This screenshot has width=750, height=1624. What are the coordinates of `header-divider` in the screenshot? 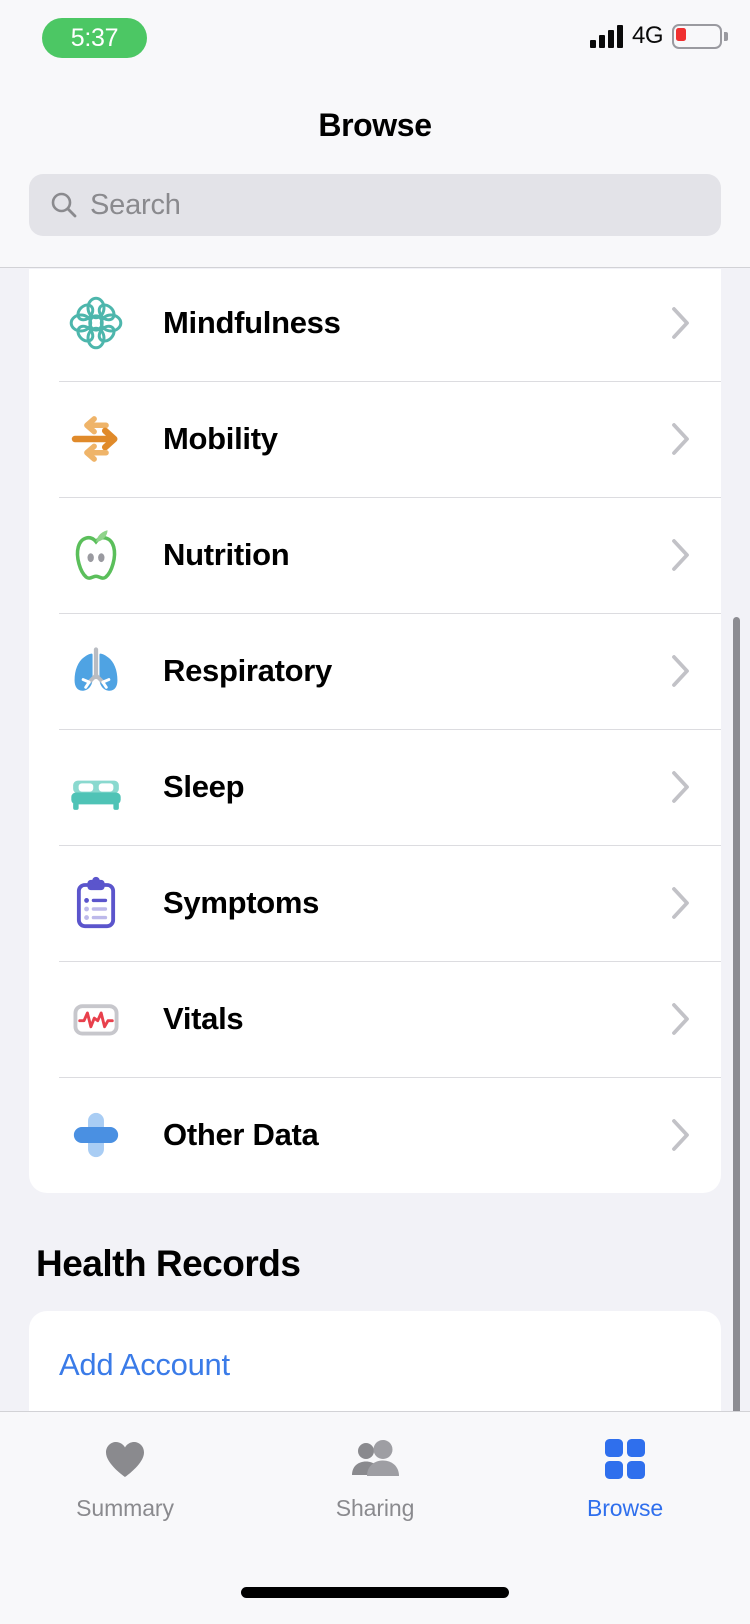 It's located at (375, 267).